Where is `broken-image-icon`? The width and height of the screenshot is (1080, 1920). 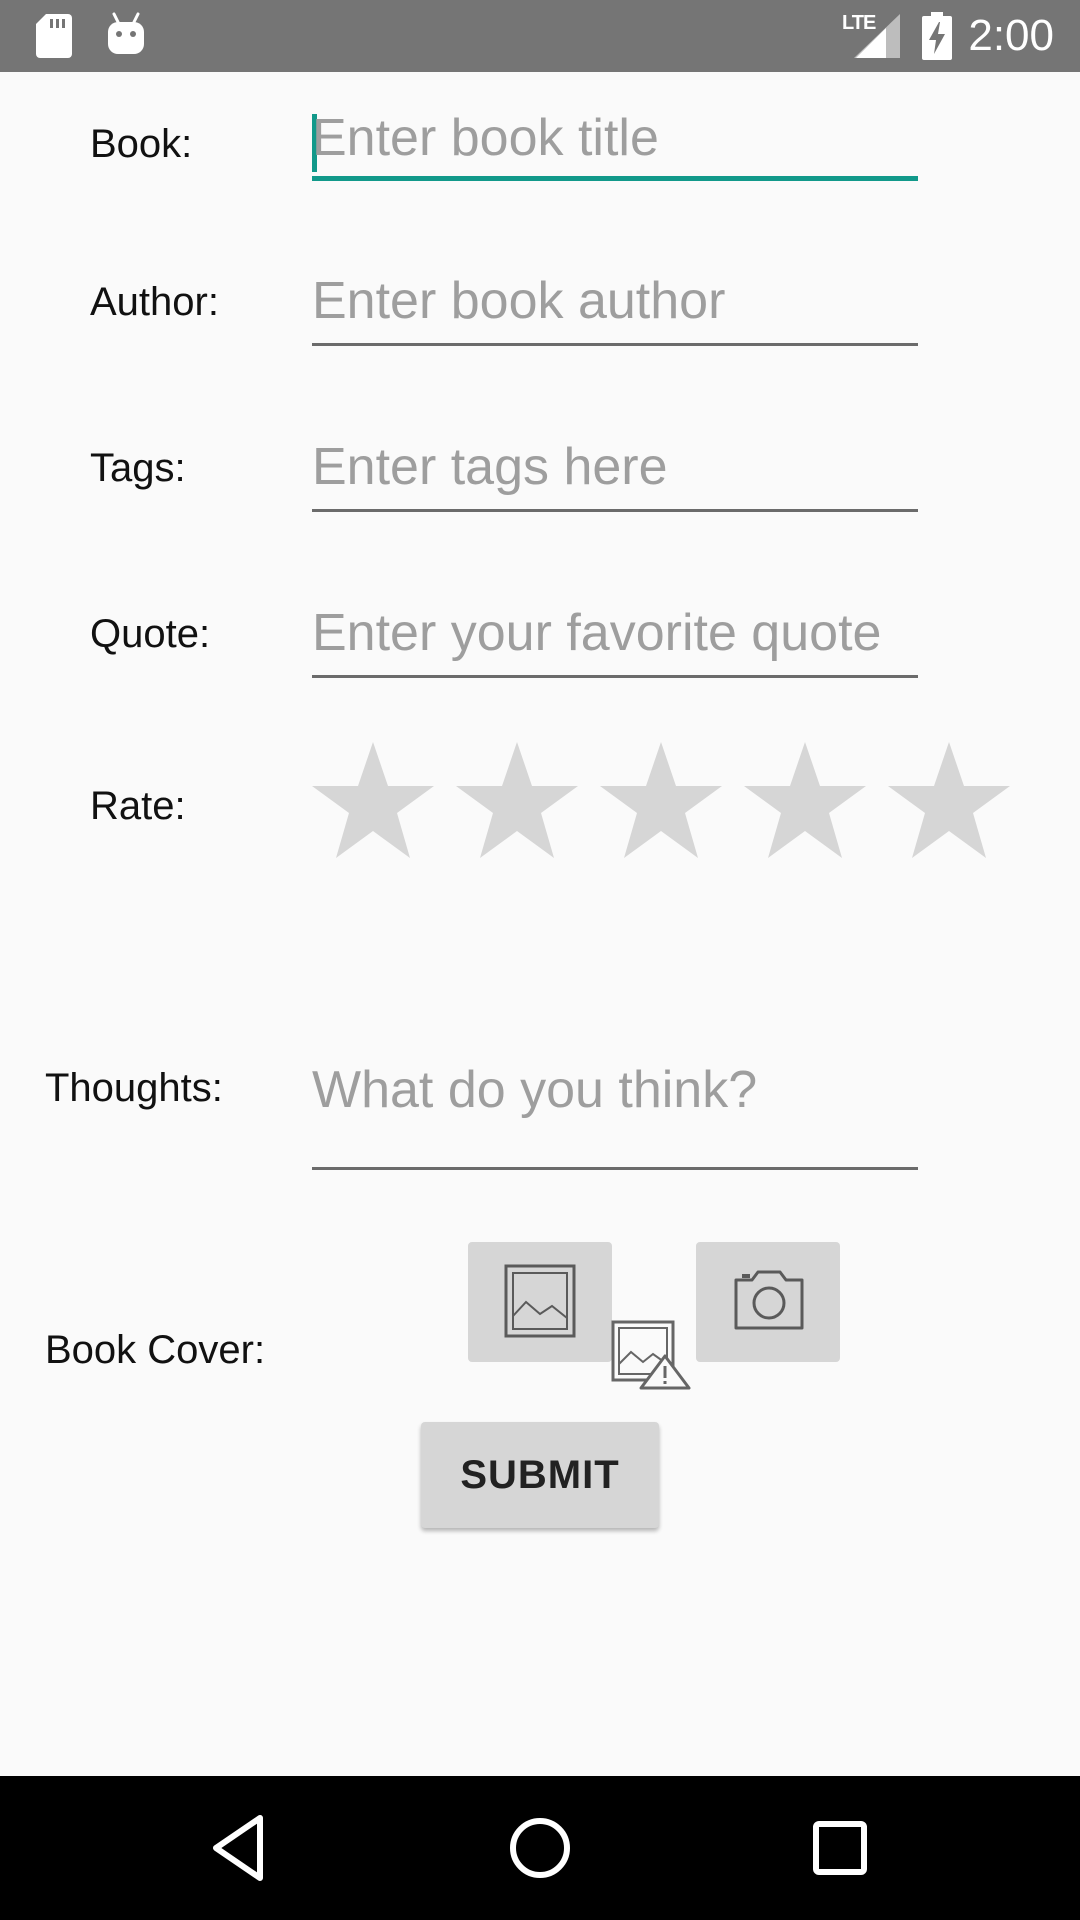 broken-image-icon is located at coordinates (651, 1355).